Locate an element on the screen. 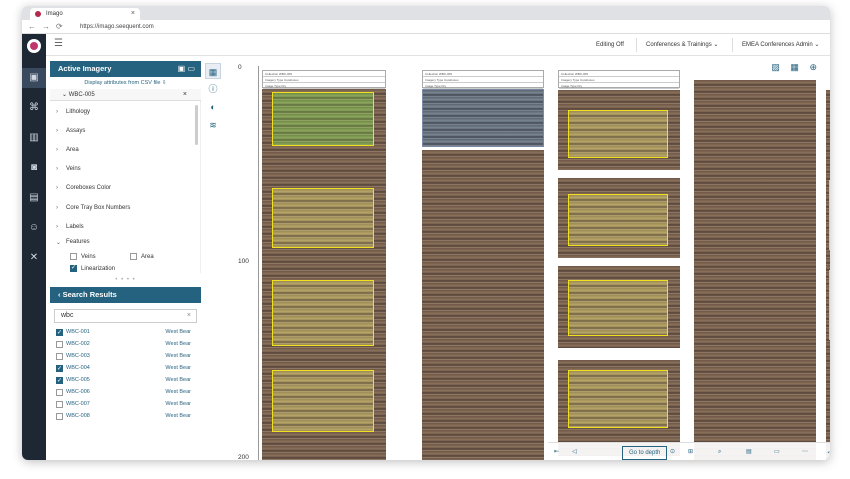 The height and width of the screenshot is (479, 850). tree-item-features: ⌄ Features is located at coordinates (73, 242).